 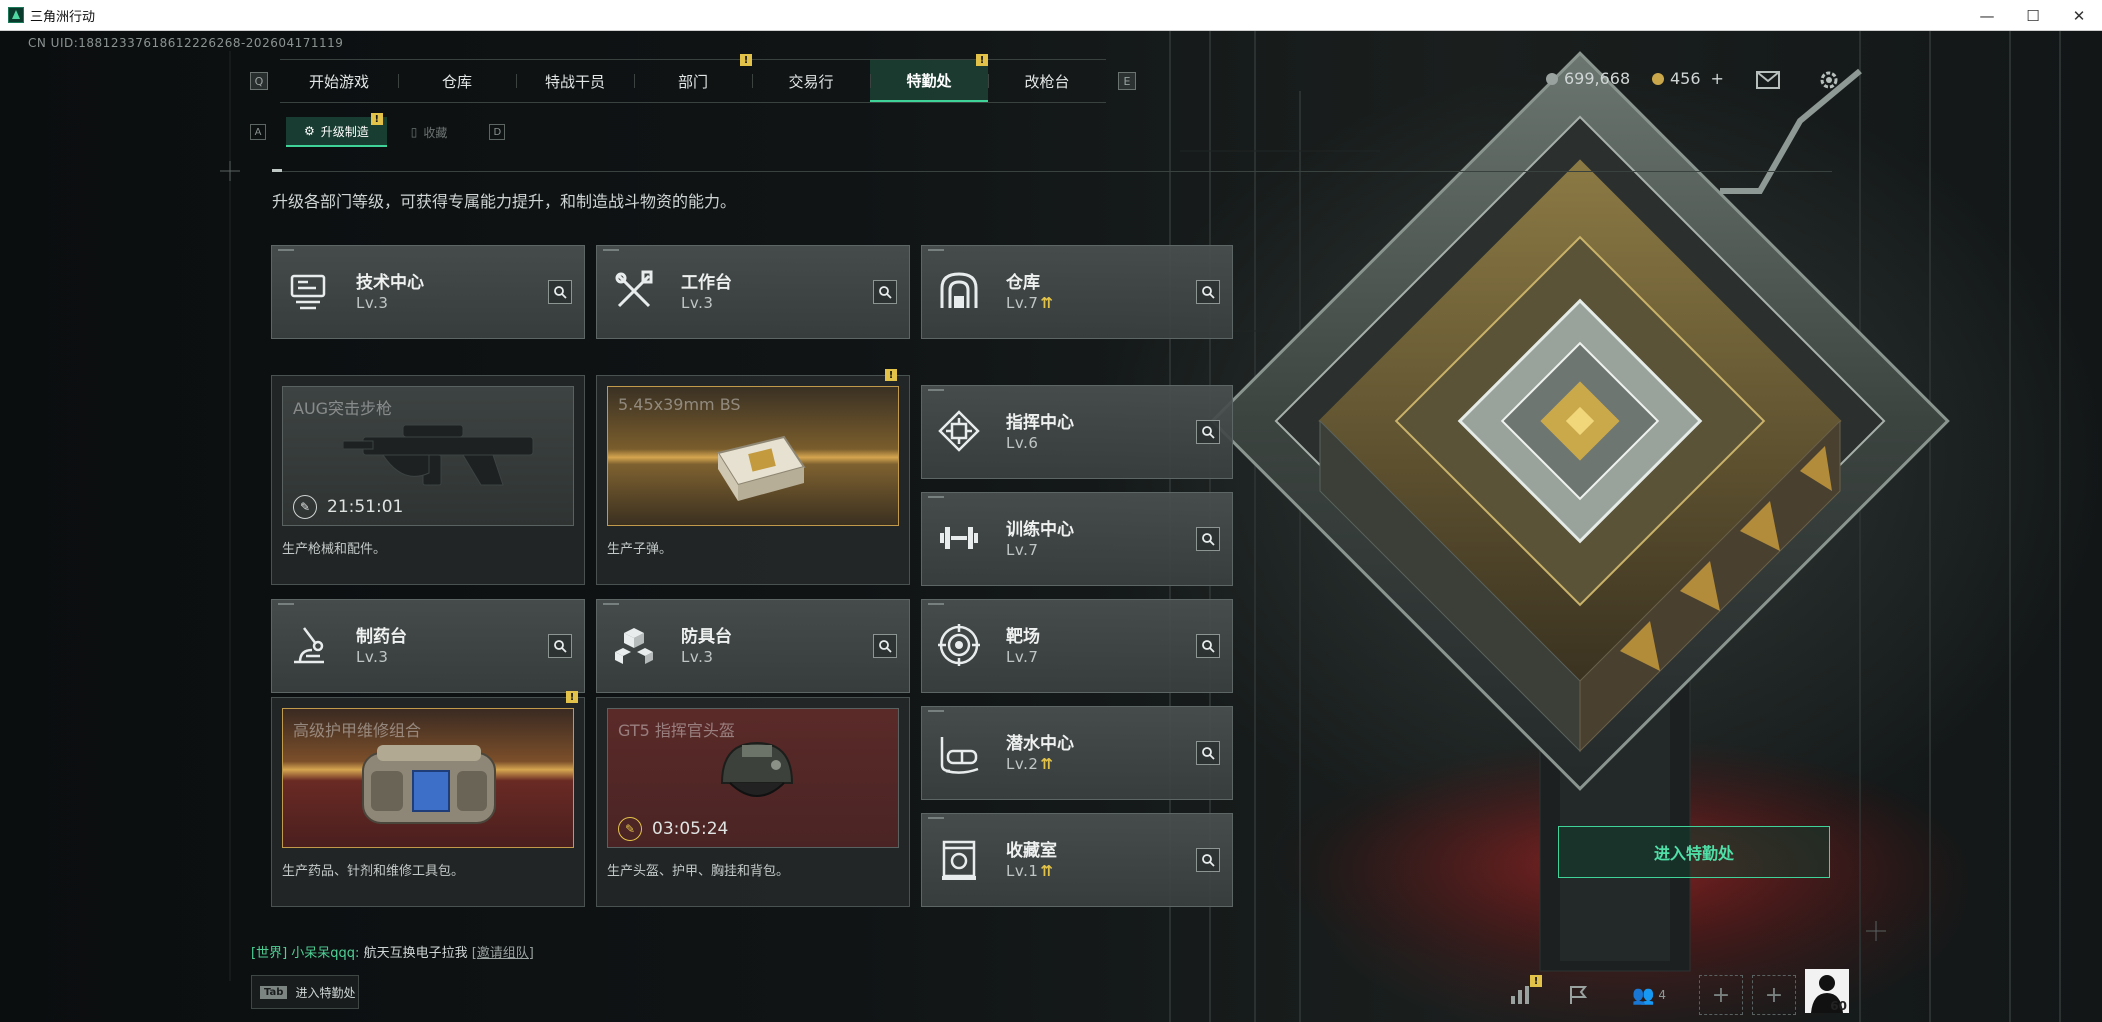 I want to click on player-uid: CN UID:18812337618612226268-202604171119, so click(x=186, y=43).